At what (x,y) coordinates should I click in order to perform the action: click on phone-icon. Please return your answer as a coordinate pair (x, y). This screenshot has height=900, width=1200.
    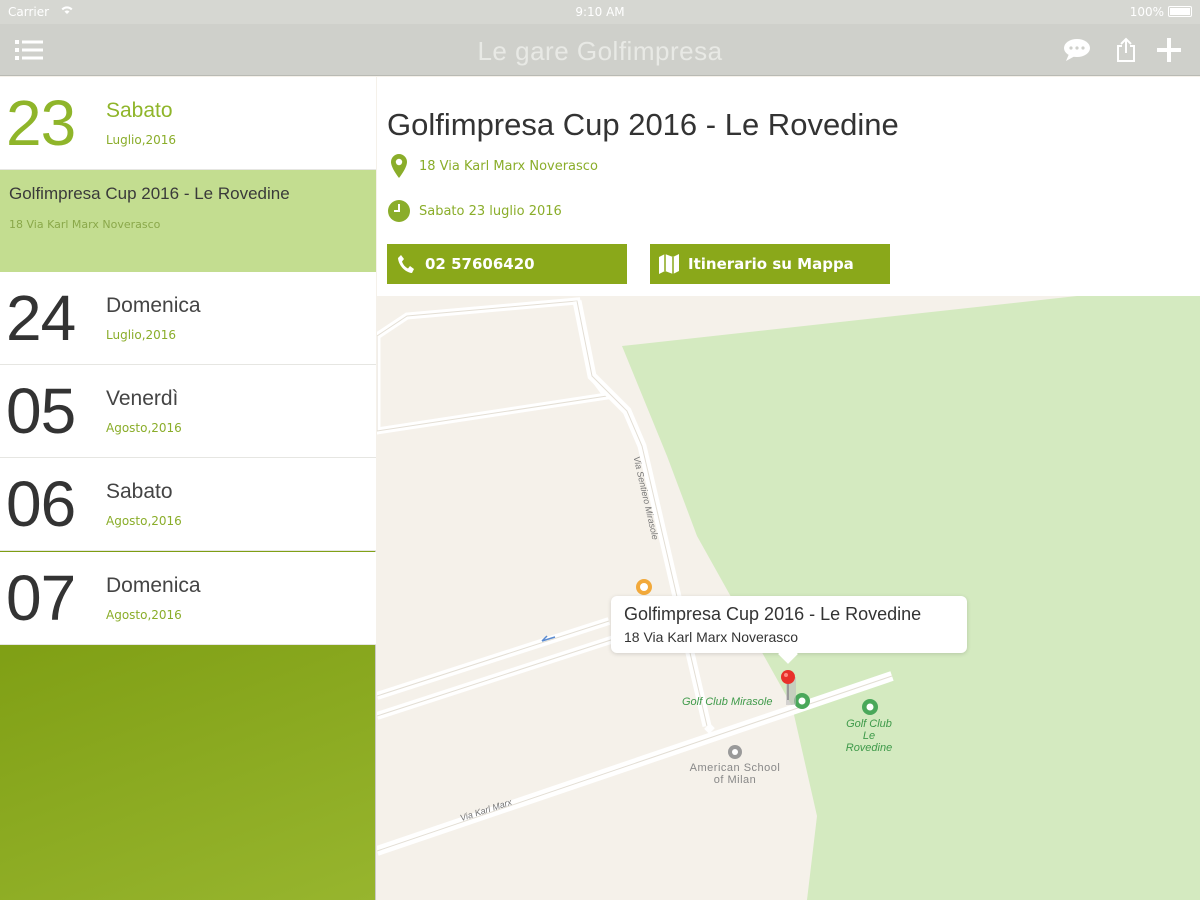
    Looking at the image, I should click on (406, 264).